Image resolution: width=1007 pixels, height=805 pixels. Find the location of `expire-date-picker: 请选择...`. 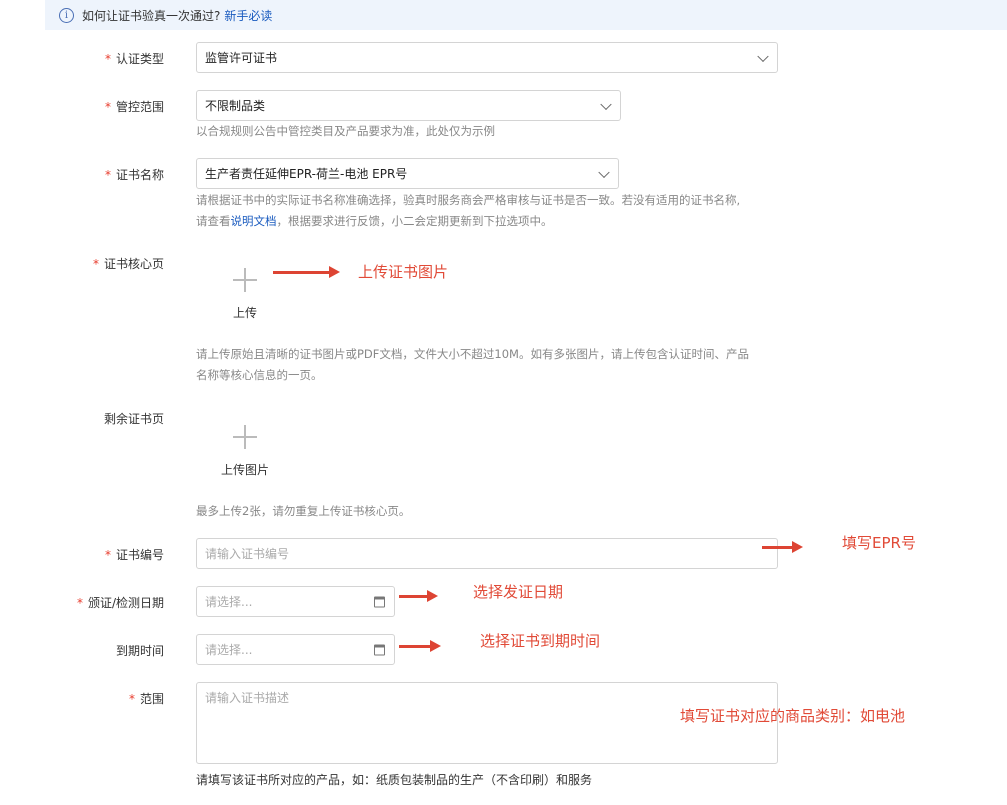

expire-date-picker: 请选择... is located at coordinates (295, 649).